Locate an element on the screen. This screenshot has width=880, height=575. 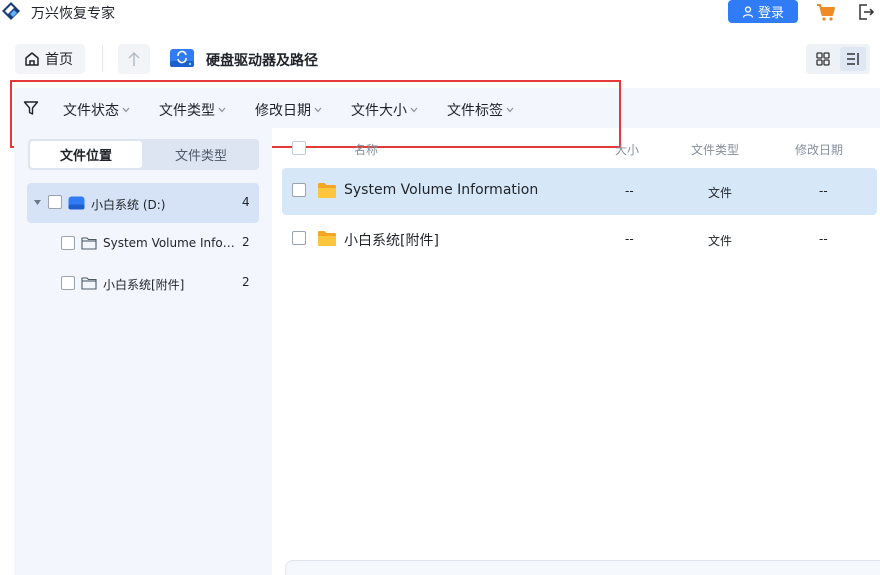
up-button is located at coordinates (134, 59).